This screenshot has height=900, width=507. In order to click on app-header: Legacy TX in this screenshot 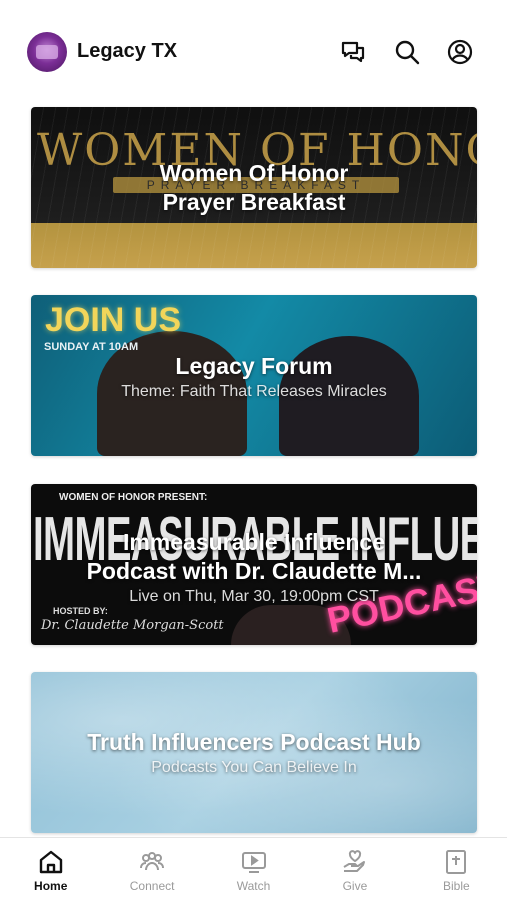, I will do `click(253, 50)`.